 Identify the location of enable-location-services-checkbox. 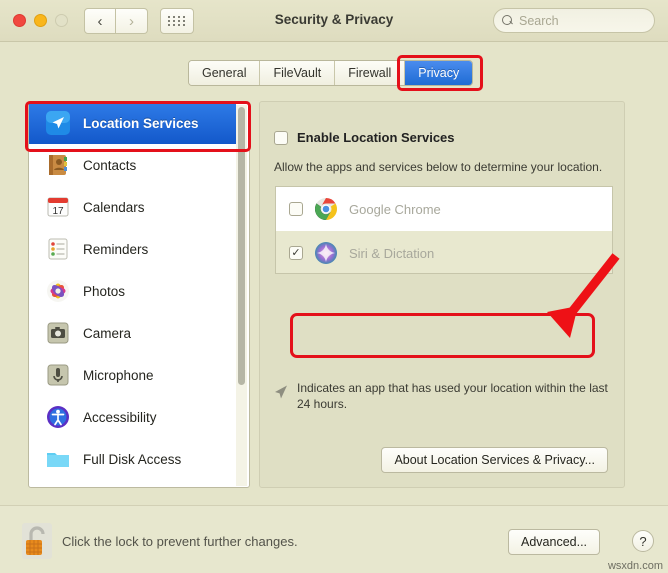
(281, 137).